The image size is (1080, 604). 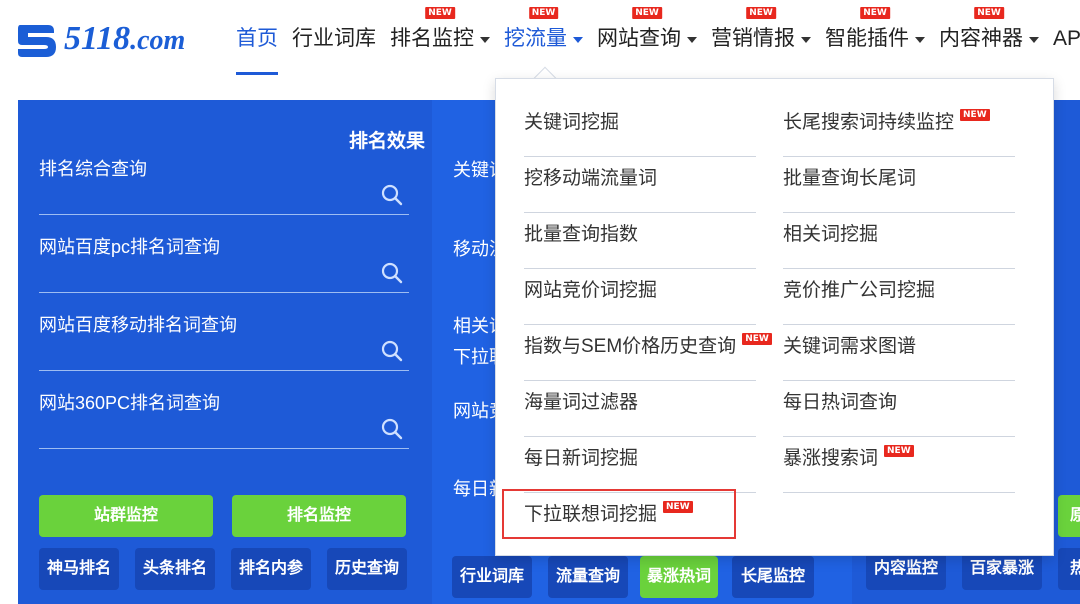 What do you see at coordinates (37, 41) in the screenshot?
I see `logo-mark-icon` at bounding box center [37, 41].